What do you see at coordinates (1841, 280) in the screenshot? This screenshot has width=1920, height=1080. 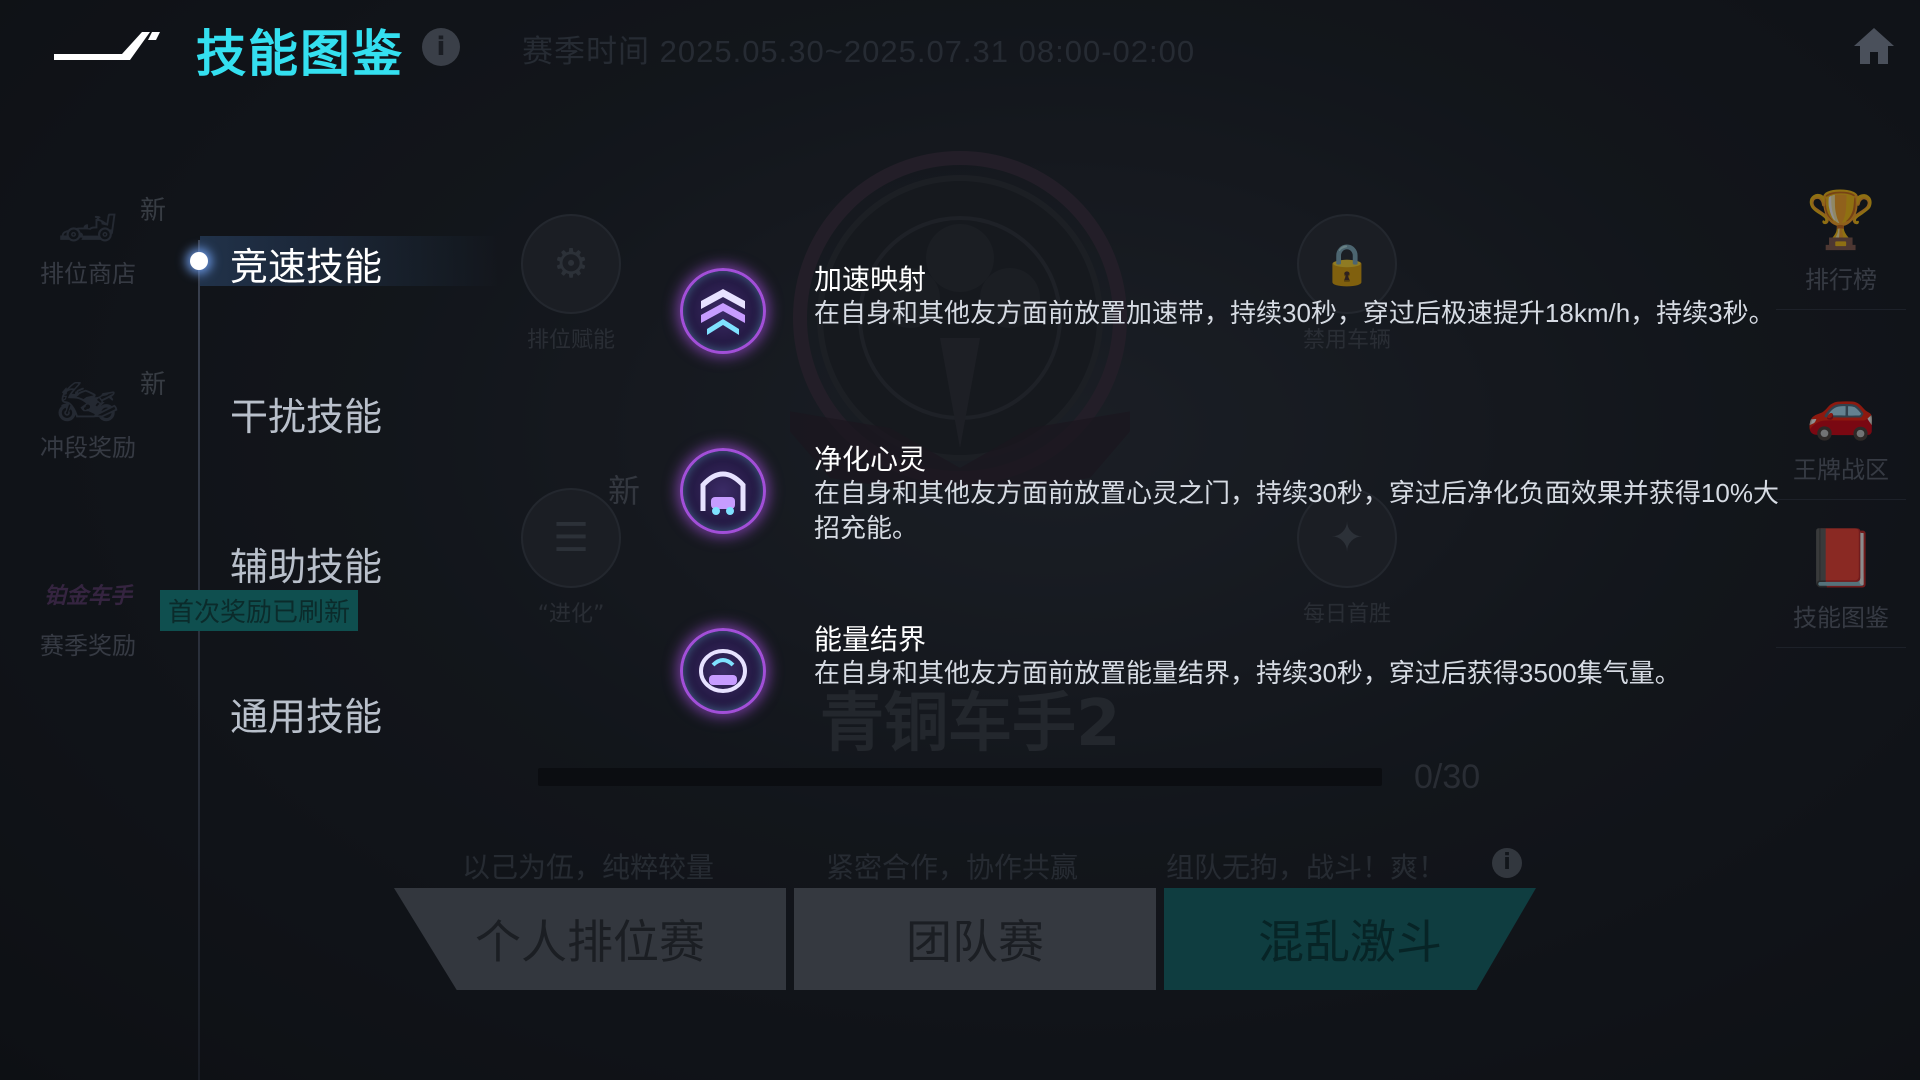 I see `right-item-label: 排行榜` at bounding box center [1841, 280].